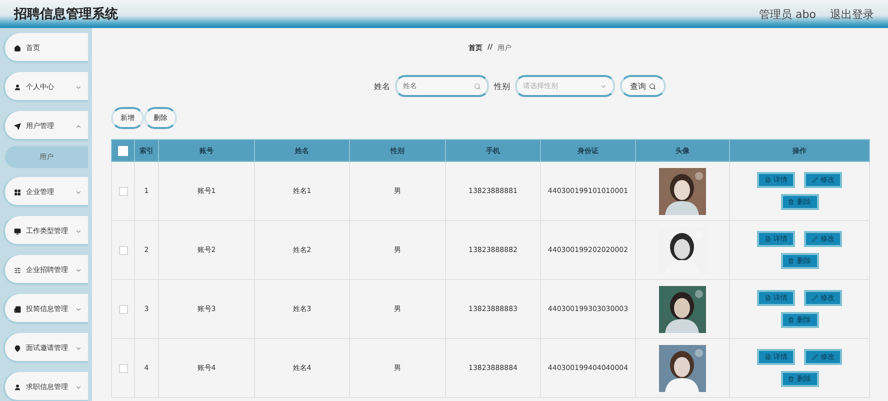 The image size is (888, 401). Describe the element at coordinates (852, 14) in the screenshot. I see `logout-link: 退出登录` at that location.